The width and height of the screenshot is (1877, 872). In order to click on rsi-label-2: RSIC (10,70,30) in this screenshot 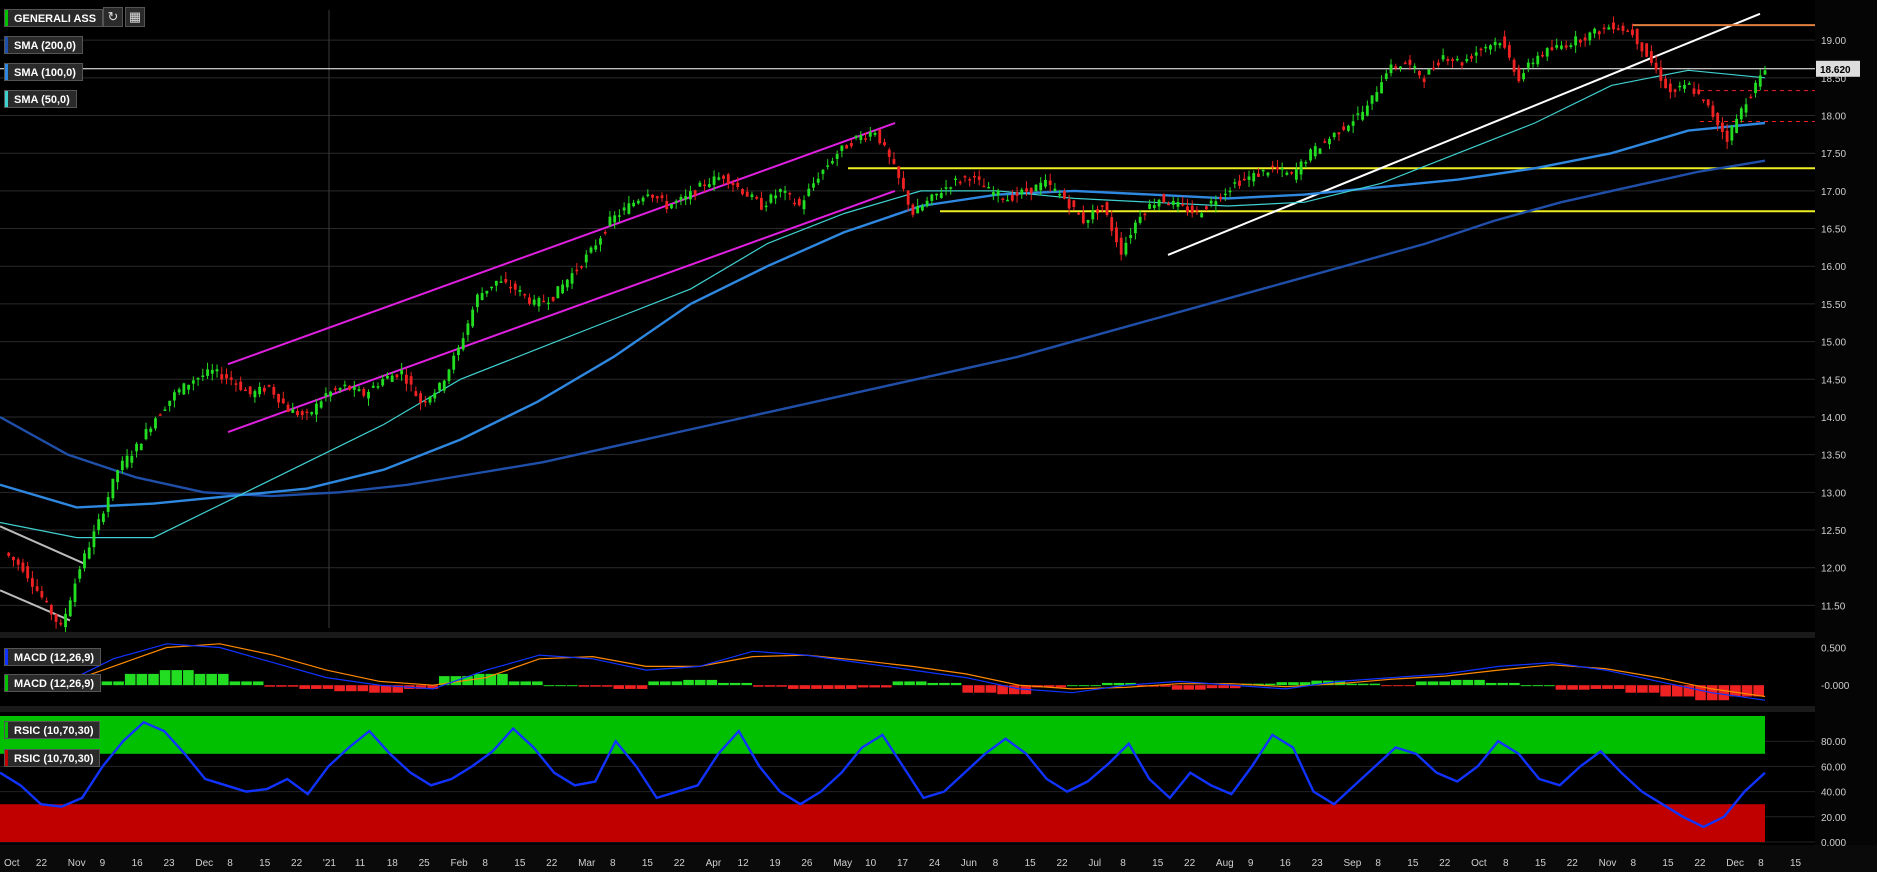, I will do `click(52, 758)`.